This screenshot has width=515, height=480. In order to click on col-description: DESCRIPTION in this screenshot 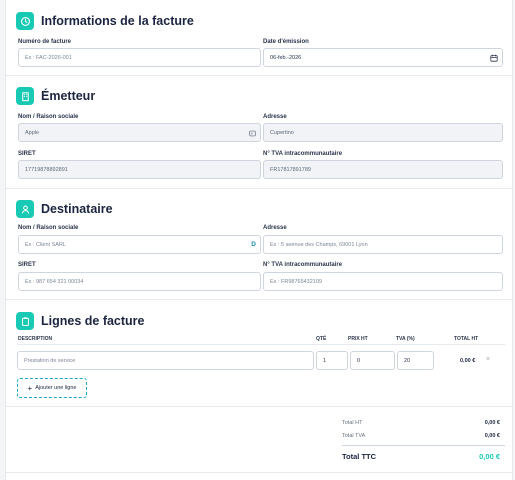, I will do `click(35, 339)`.